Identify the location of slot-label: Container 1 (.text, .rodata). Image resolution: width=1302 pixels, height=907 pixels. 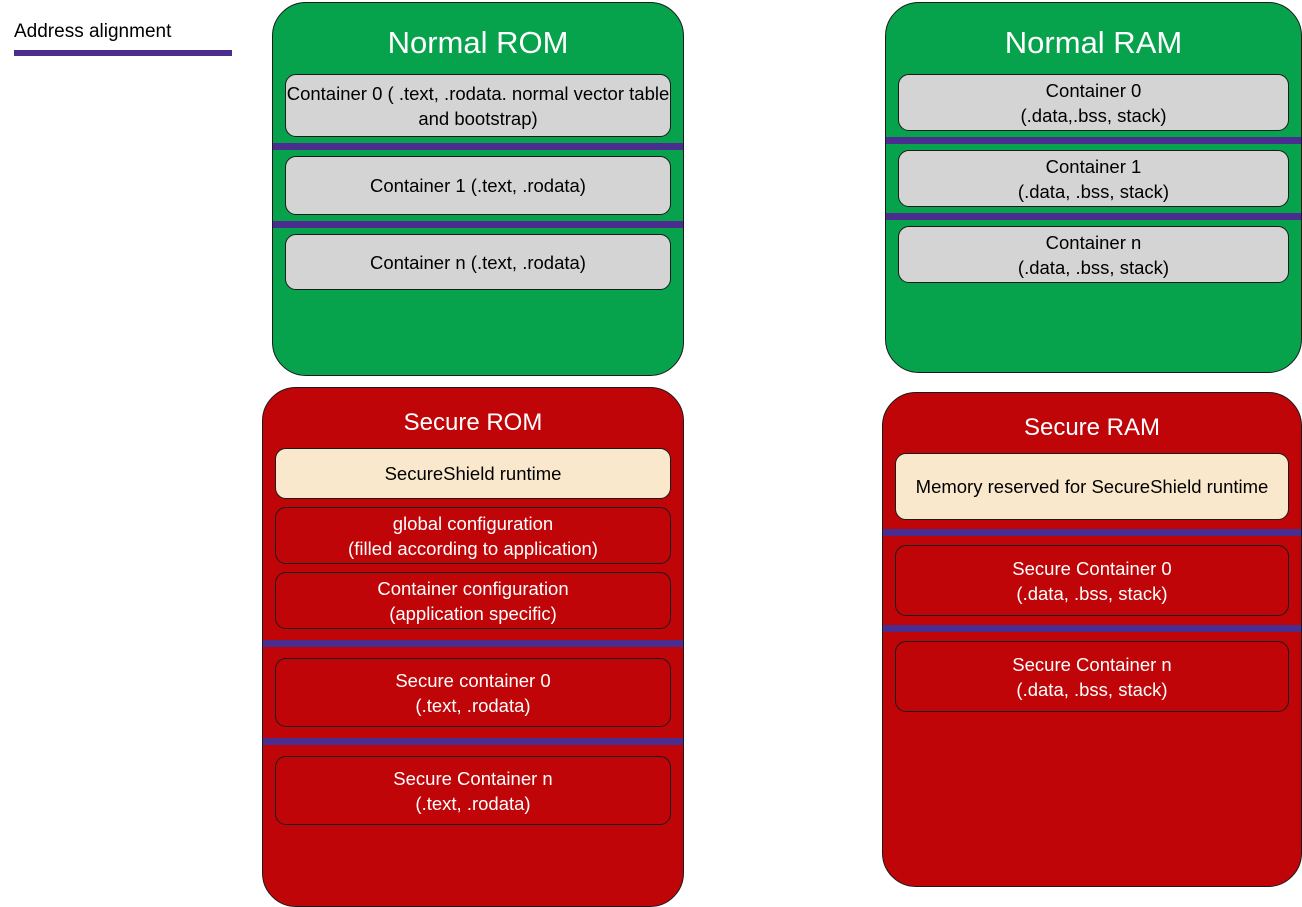
(478, 185).